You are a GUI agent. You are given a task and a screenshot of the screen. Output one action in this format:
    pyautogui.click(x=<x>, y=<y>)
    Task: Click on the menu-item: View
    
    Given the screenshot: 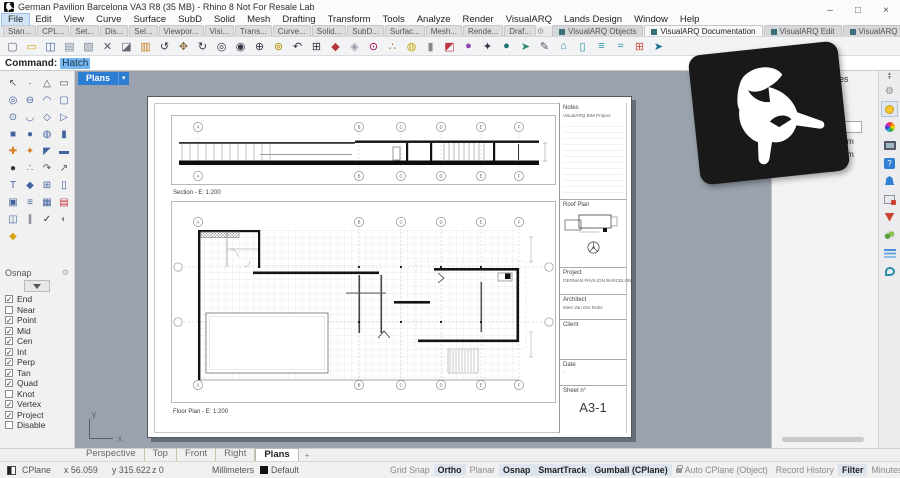 What is the action you would take?
    pyautogui.click(x=74, y=20)
    